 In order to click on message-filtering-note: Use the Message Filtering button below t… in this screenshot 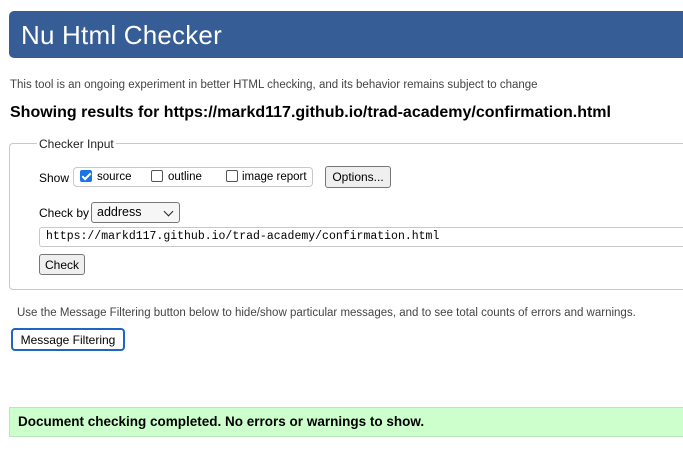, I will do `click(326, 313)`.